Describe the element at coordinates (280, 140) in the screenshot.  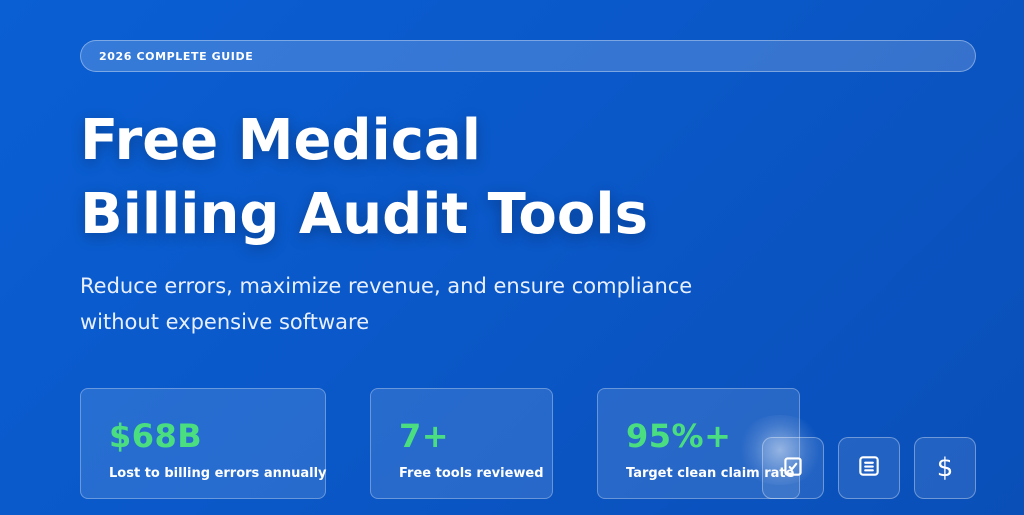
I see `title-line-1: Free Medical` at that location.